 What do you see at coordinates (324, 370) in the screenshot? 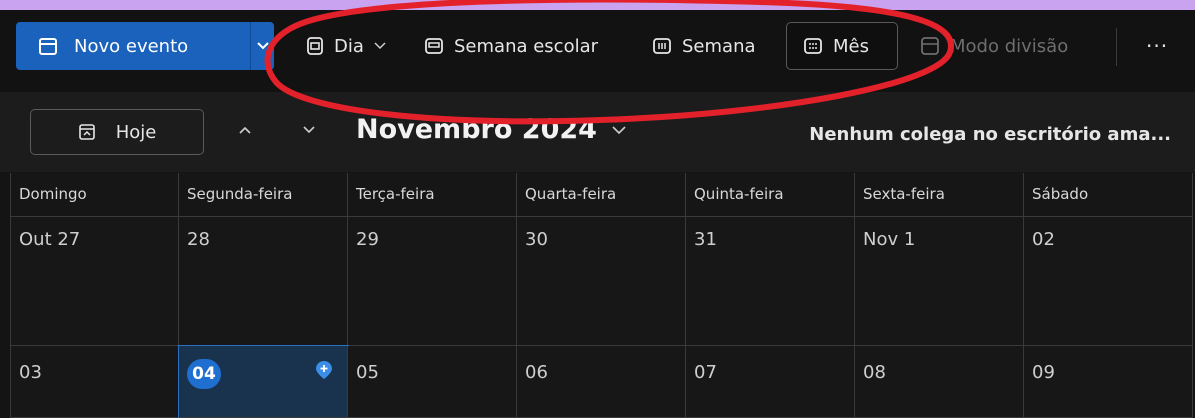
I see `add-event-icon` at bounding box center [324, 370].